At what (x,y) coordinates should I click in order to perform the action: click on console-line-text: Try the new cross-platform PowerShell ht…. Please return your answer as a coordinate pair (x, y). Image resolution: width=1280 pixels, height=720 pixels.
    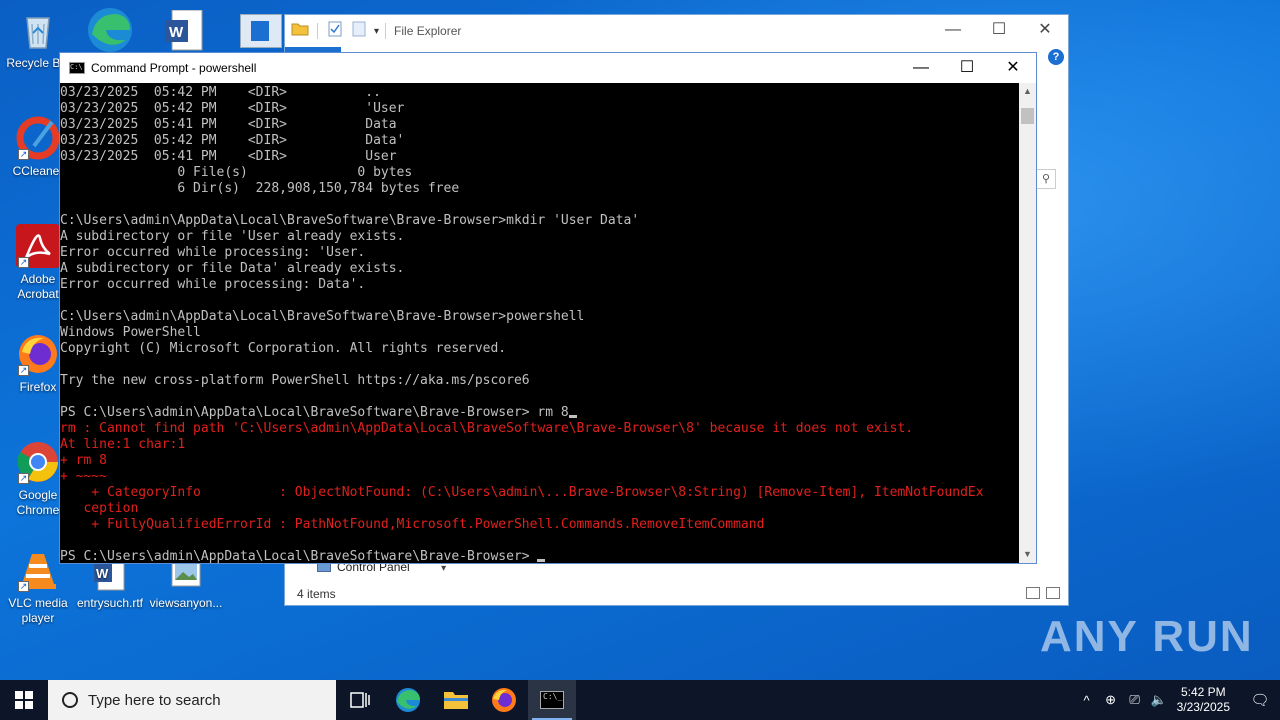
    Looking at the image, I should click on (295, 380).